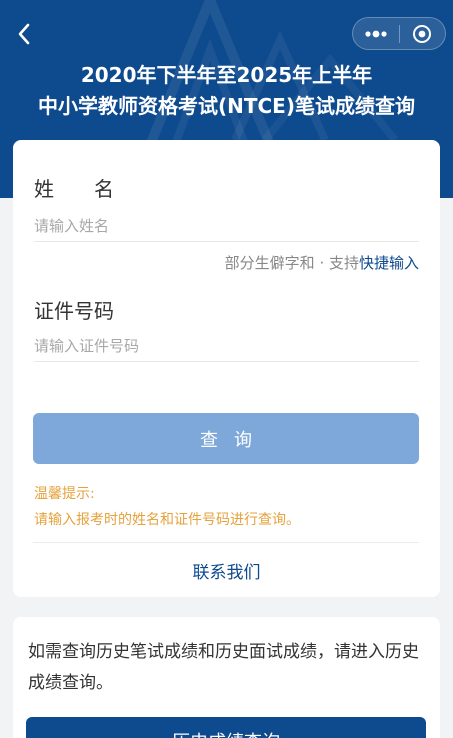  What do you see at coordinates (226, 106) in the screenshot?
I see `page-title-line2: 中小学教师资格考试(NTCE)笔试成绩查询` at bounding box center [226, 106].